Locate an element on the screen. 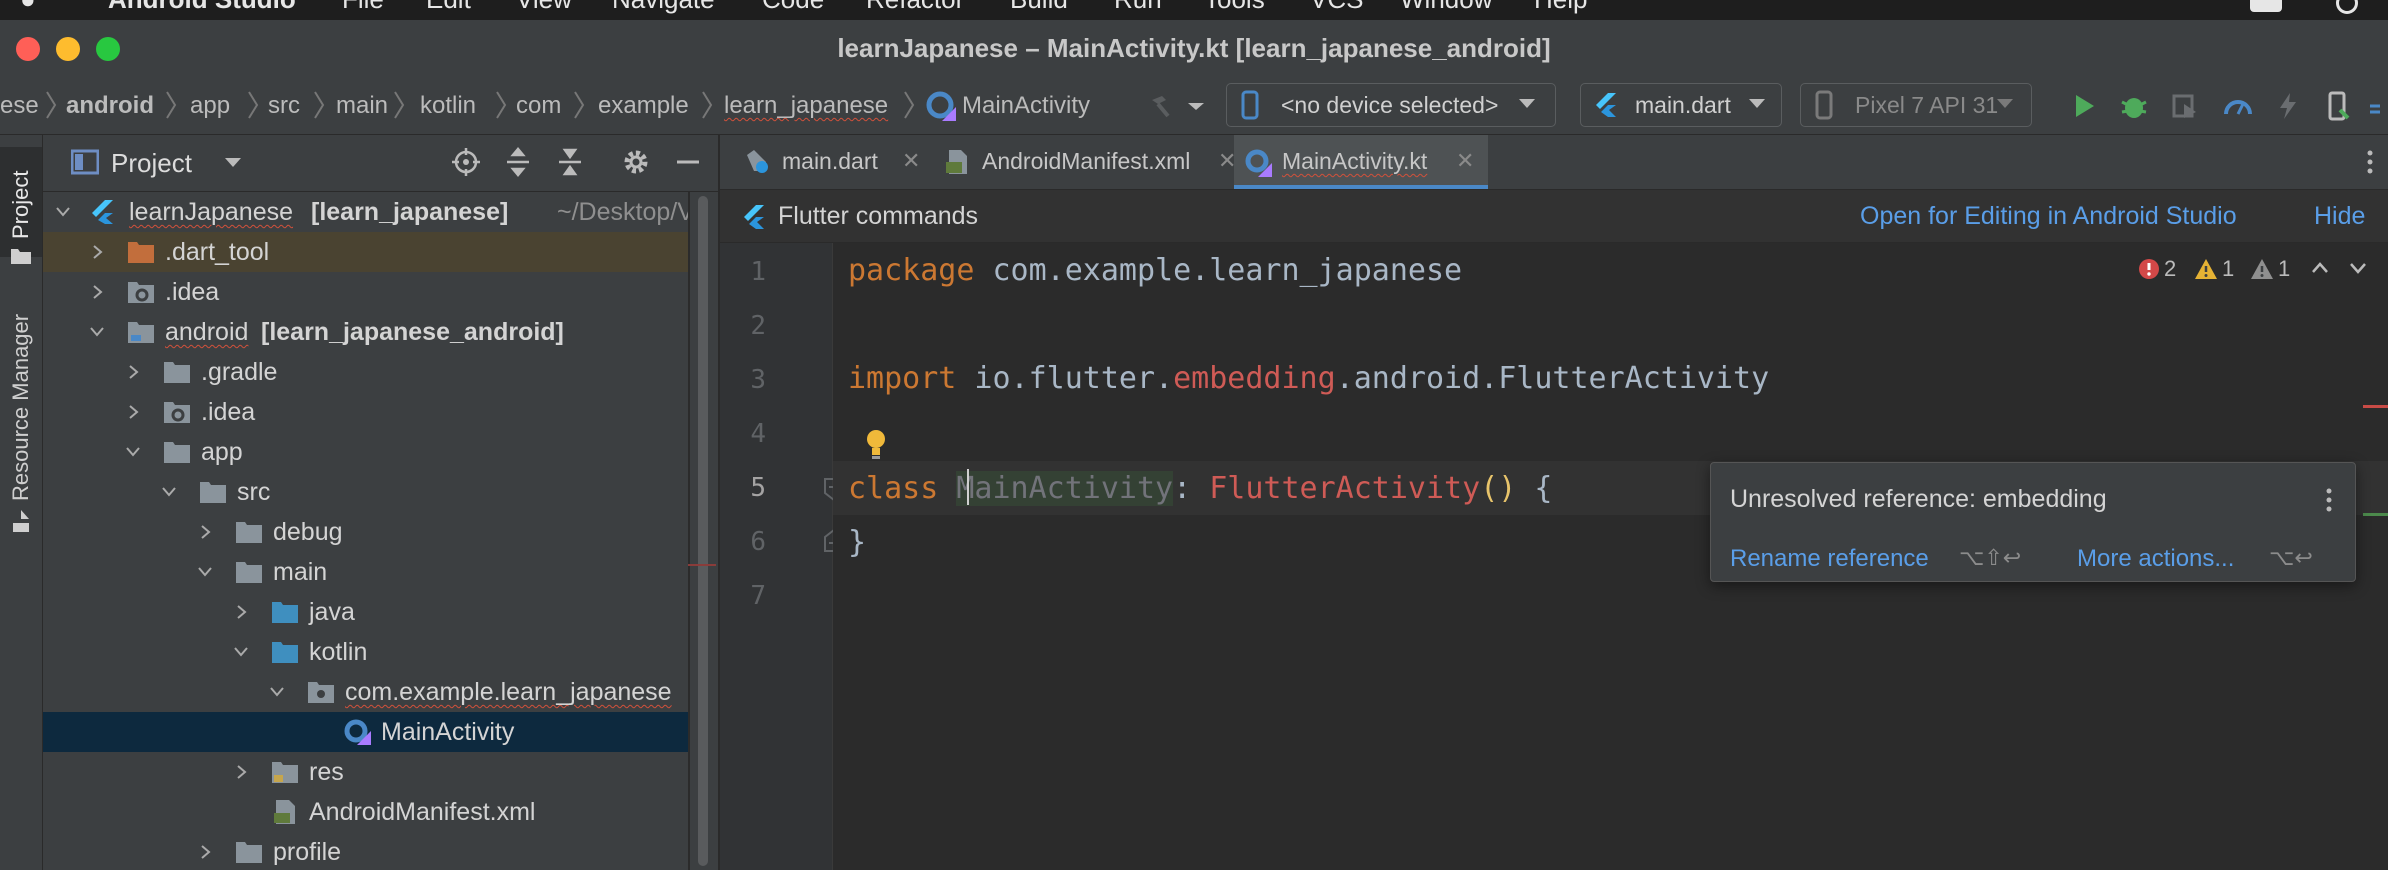  expand-all-icon is located at coordinates (518, 162).